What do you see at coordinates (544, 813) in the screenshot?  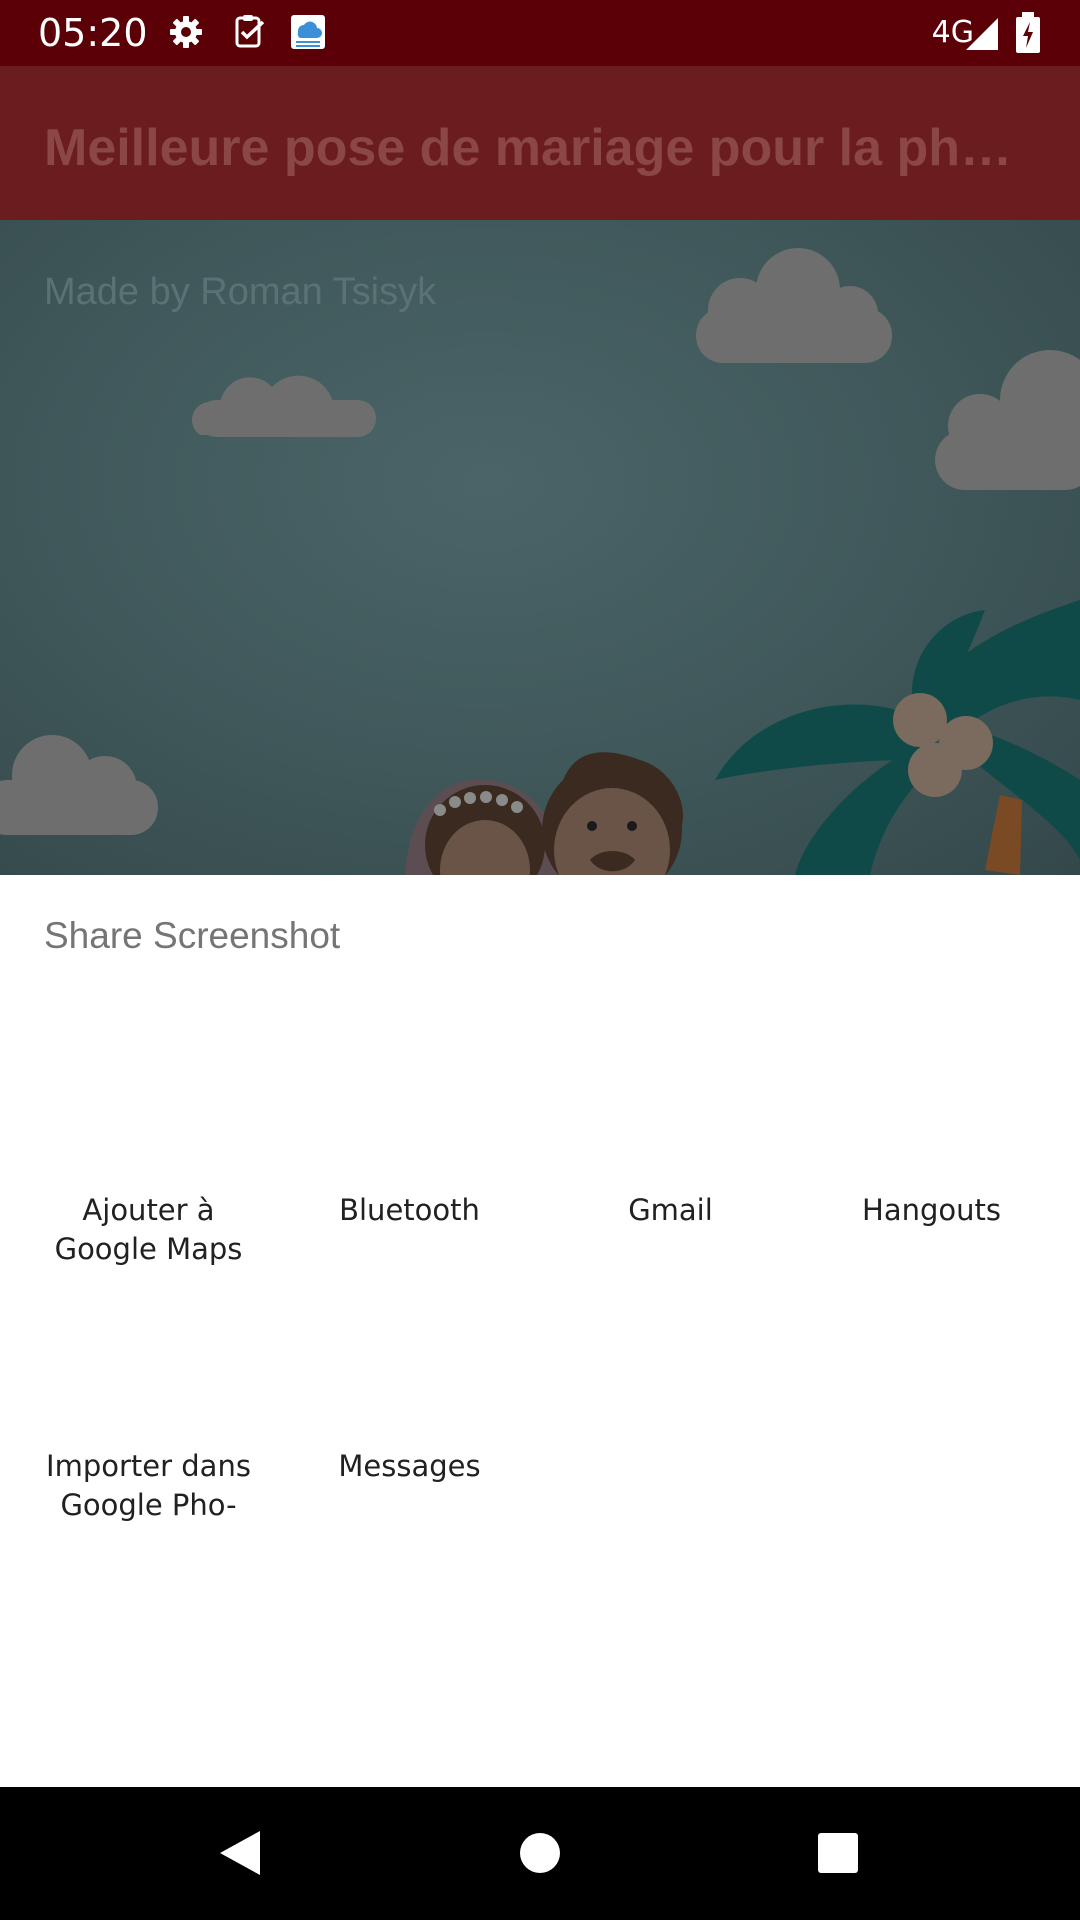 I see `couple-illustration` at bounding box center [544, 813].